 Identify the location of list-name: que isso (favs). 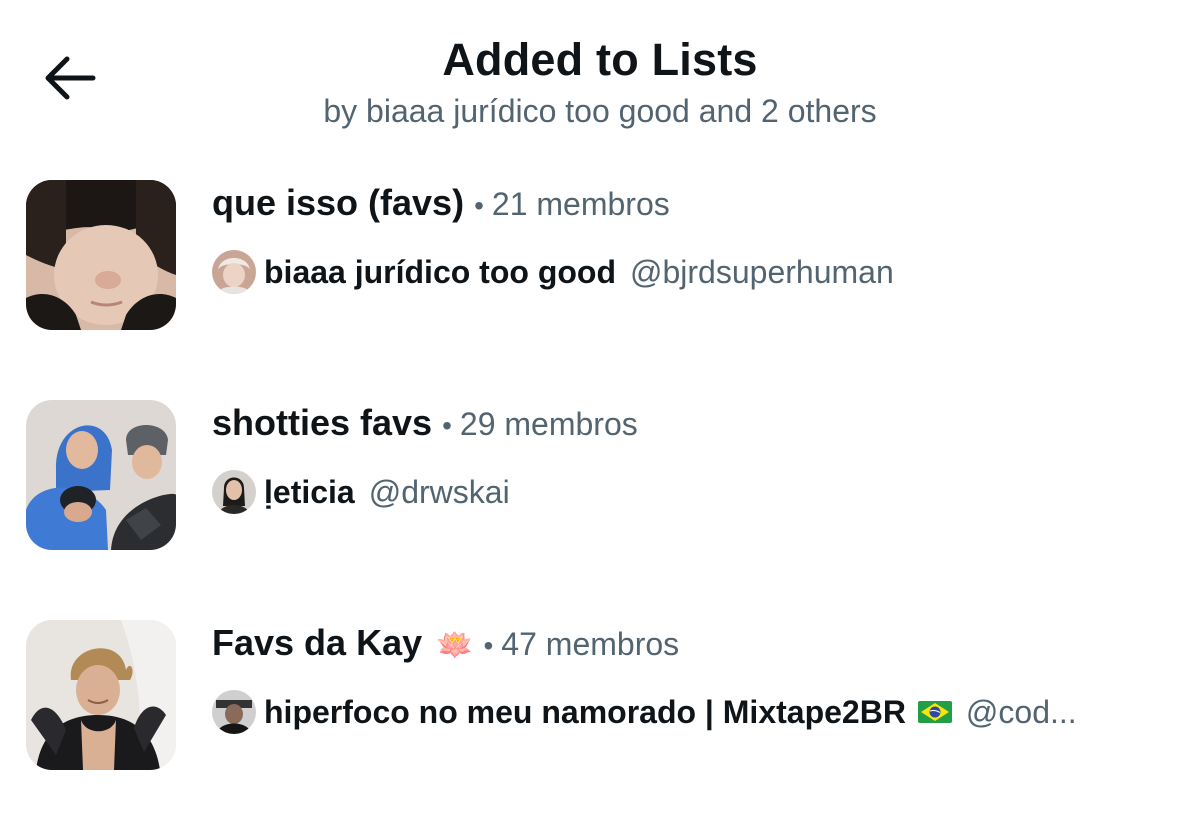
(338, 202).